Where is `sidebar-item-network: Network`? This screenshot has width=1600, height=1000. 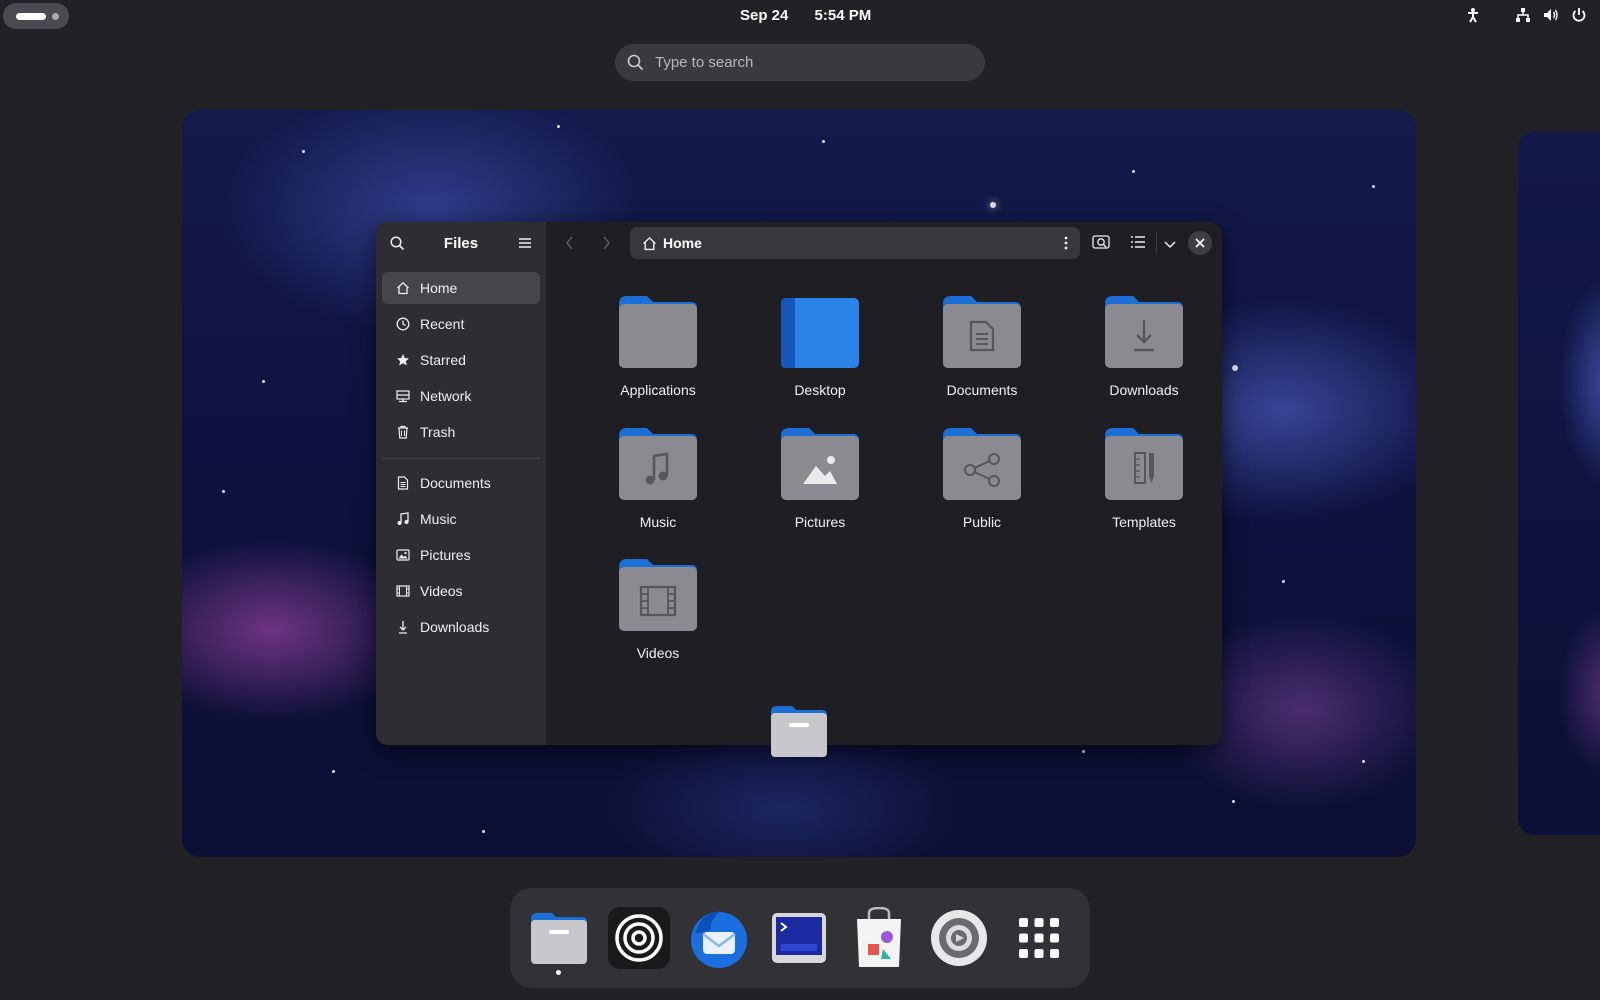 sidebar-item-network: Network is located at coordinates (461, 396).